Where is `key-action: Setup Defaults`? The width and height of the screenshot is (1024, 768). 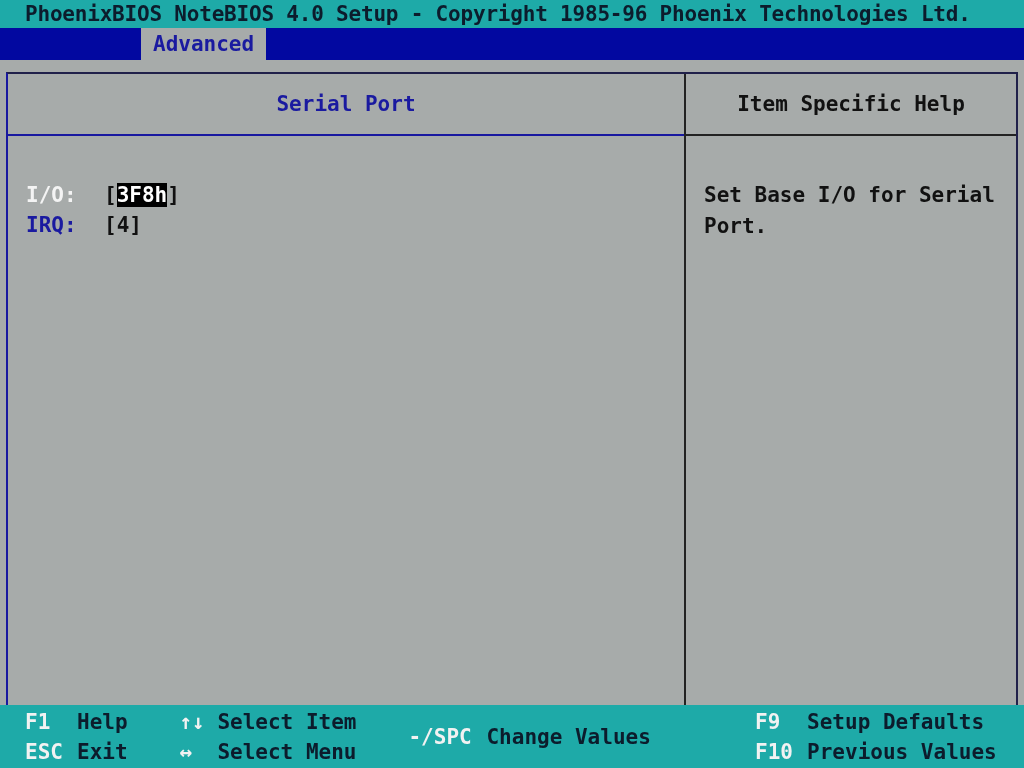
key-action: Setup Defaults is located at coordinates (896, 721).